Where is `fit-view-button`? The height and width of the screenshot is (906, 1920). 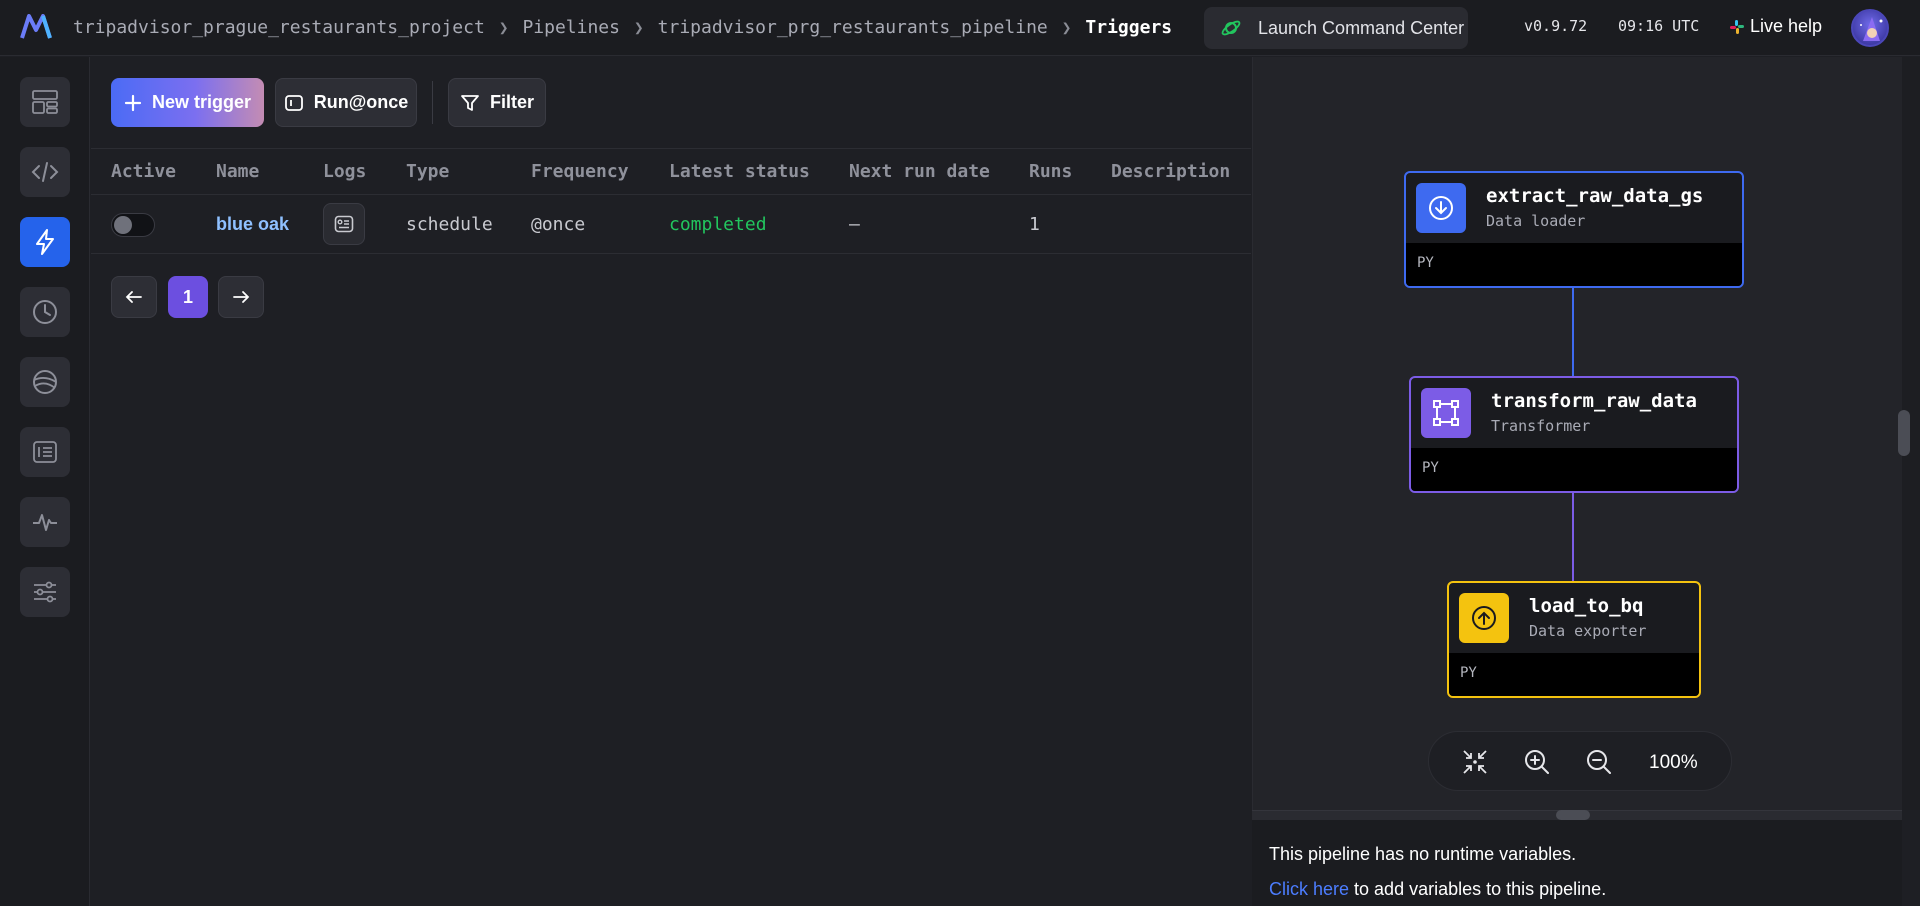
fit-view-button is located at coordinates (1475, 762).